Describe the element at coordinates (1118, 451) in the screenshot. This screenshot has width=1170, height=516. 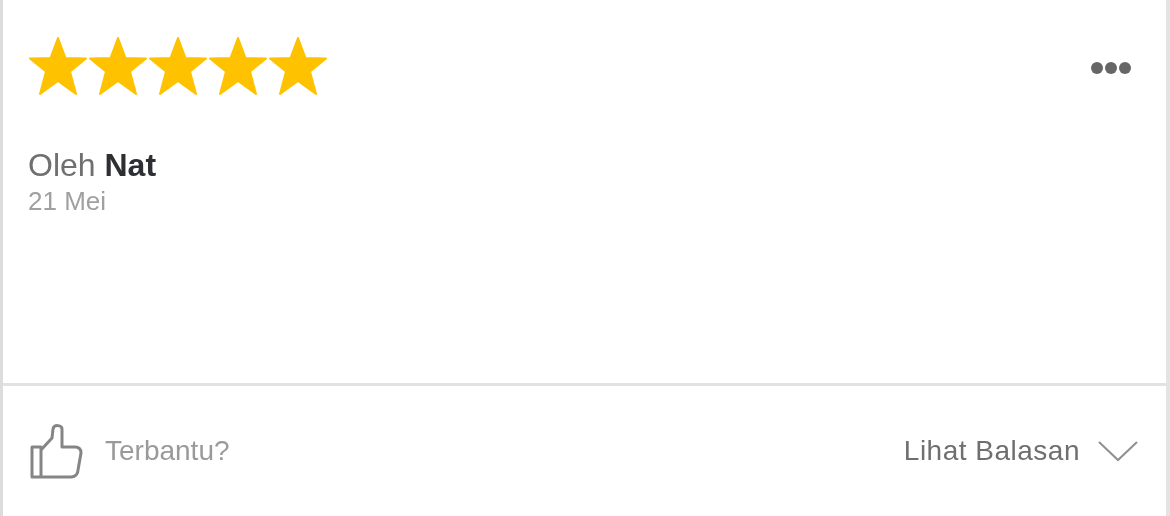
I see `chevron-down-icon` at that location.